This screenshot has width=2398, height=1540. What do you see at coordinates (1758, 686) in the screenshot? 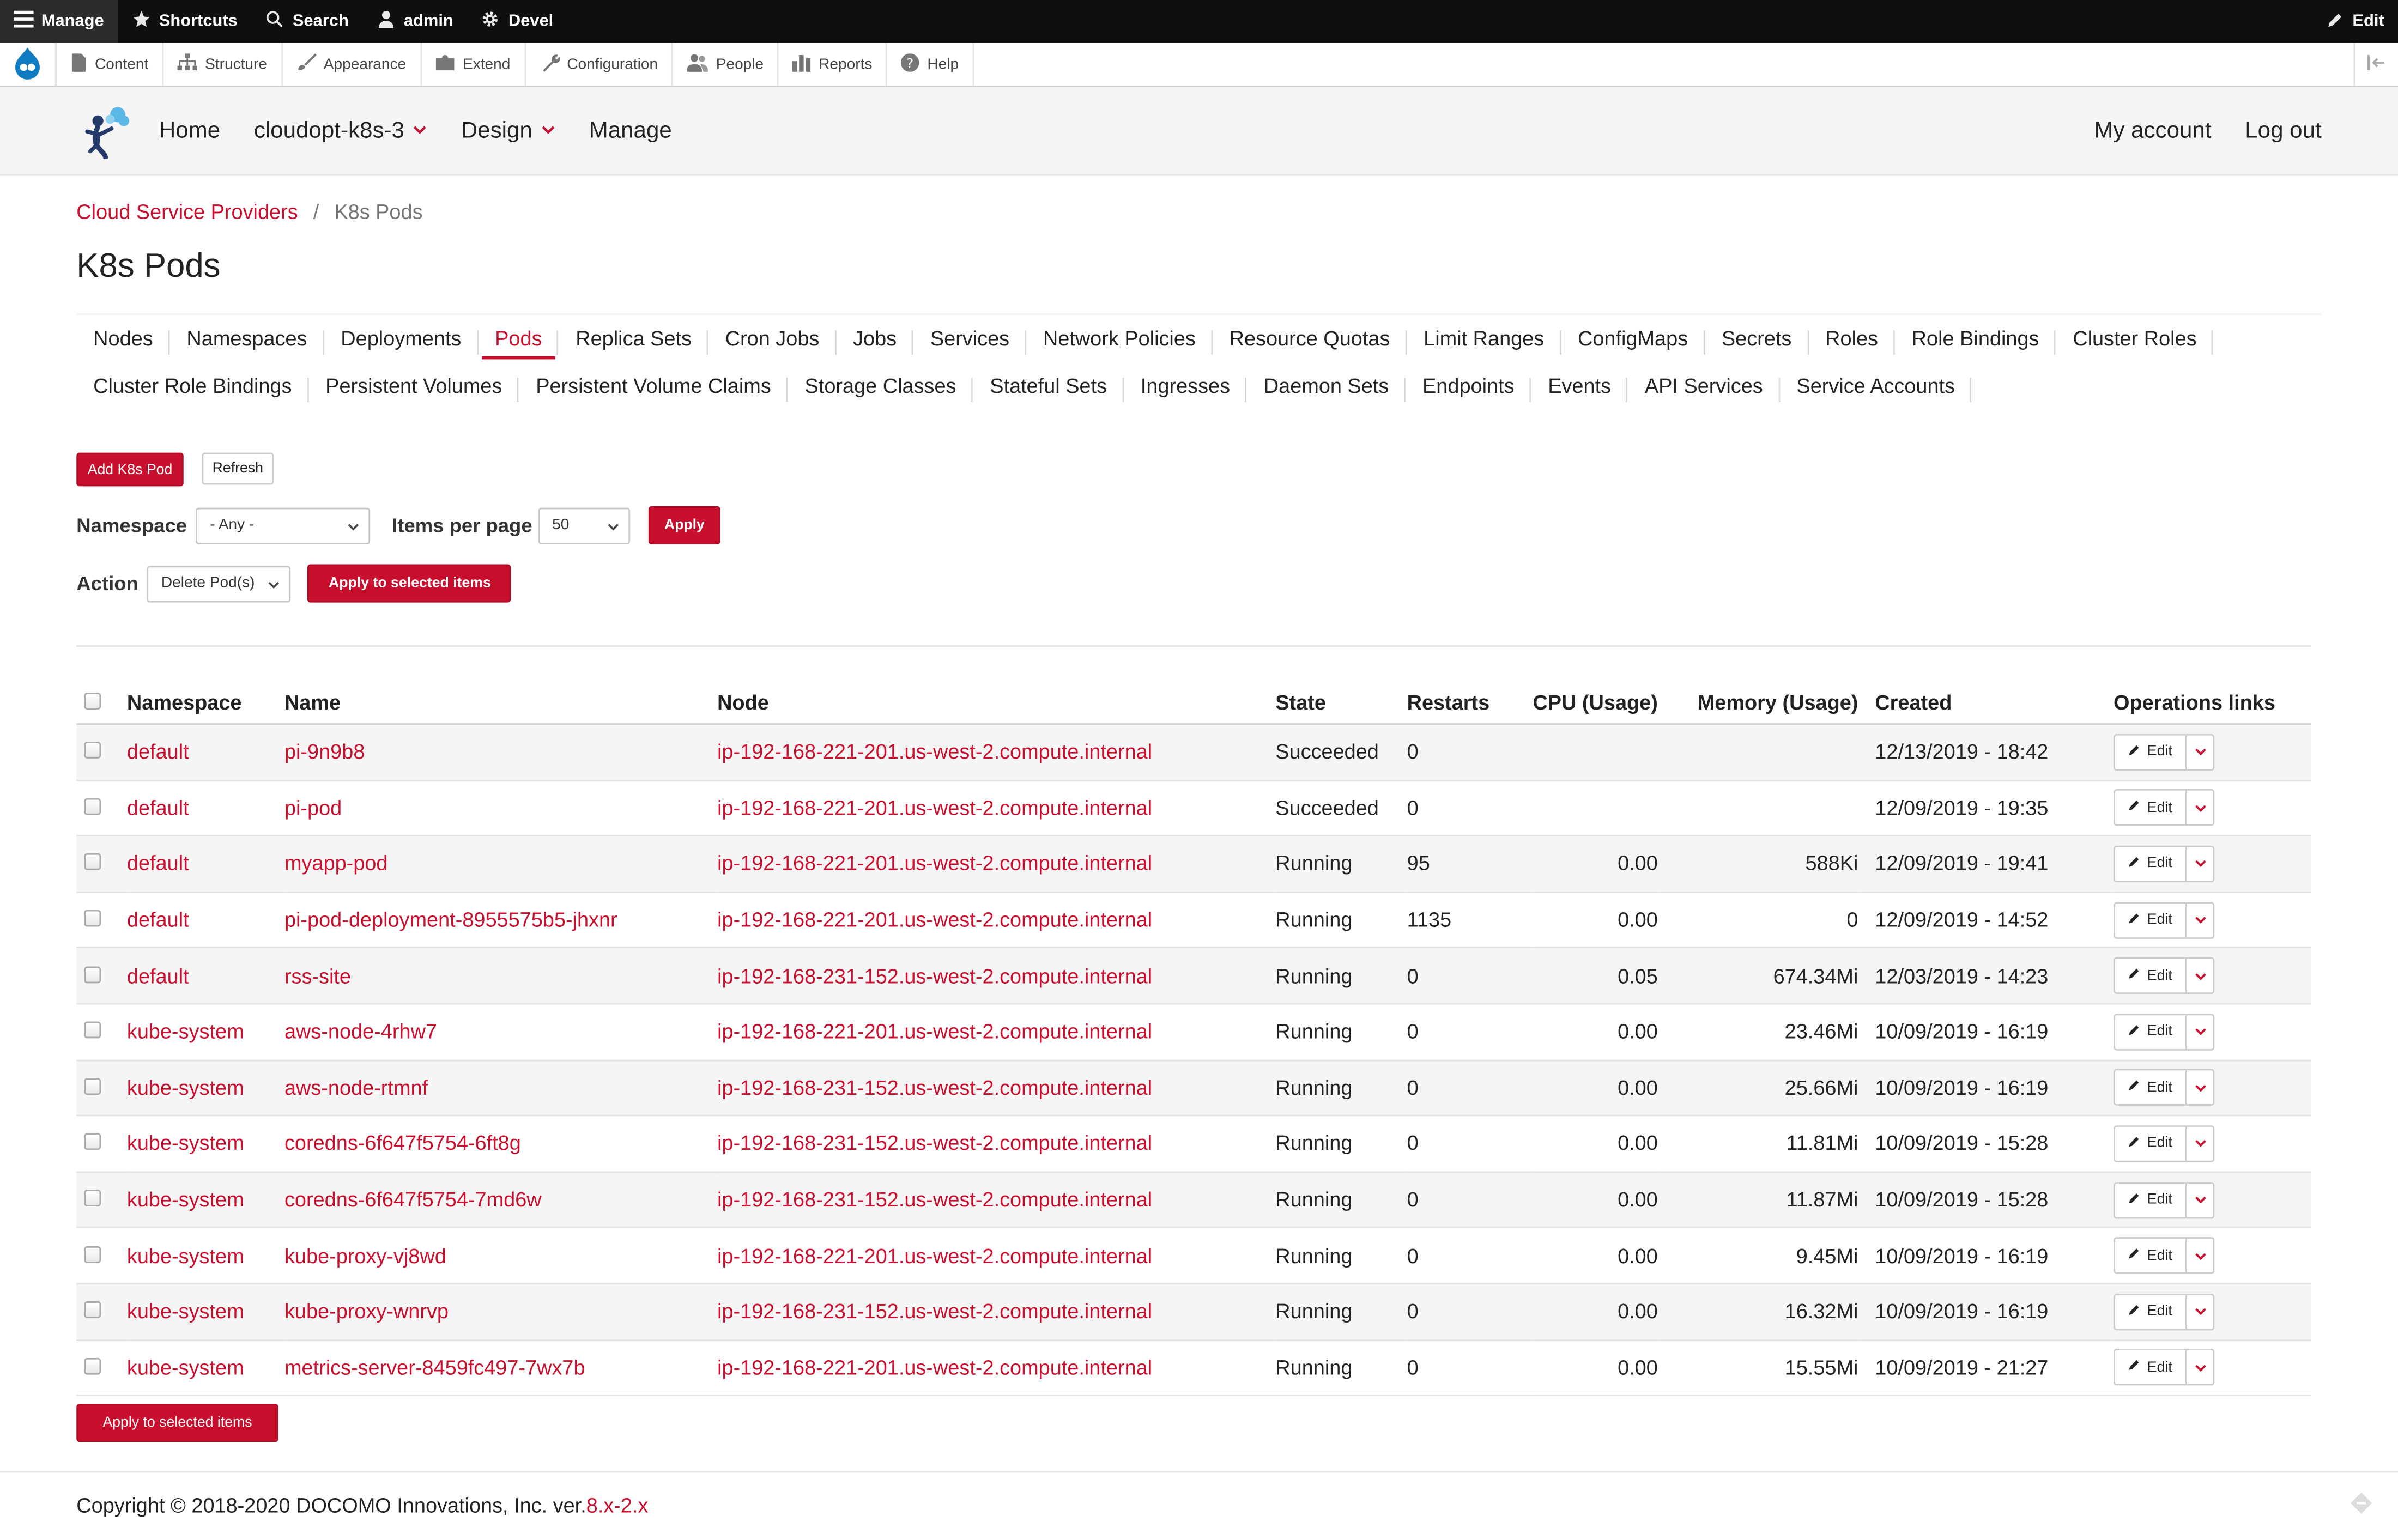
I see `column-header-memory: Memory (Usage)` at bounding box center [1758, 686].